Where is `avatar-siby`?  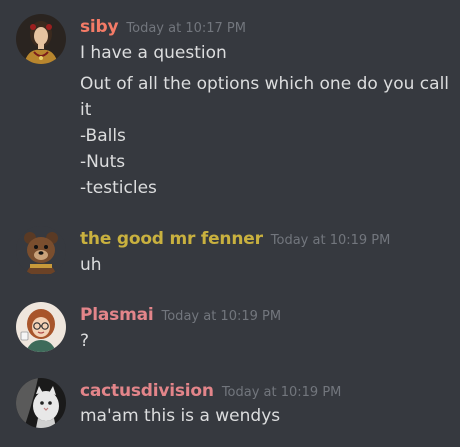 avatar-siby is located at coordinates (41, 39).